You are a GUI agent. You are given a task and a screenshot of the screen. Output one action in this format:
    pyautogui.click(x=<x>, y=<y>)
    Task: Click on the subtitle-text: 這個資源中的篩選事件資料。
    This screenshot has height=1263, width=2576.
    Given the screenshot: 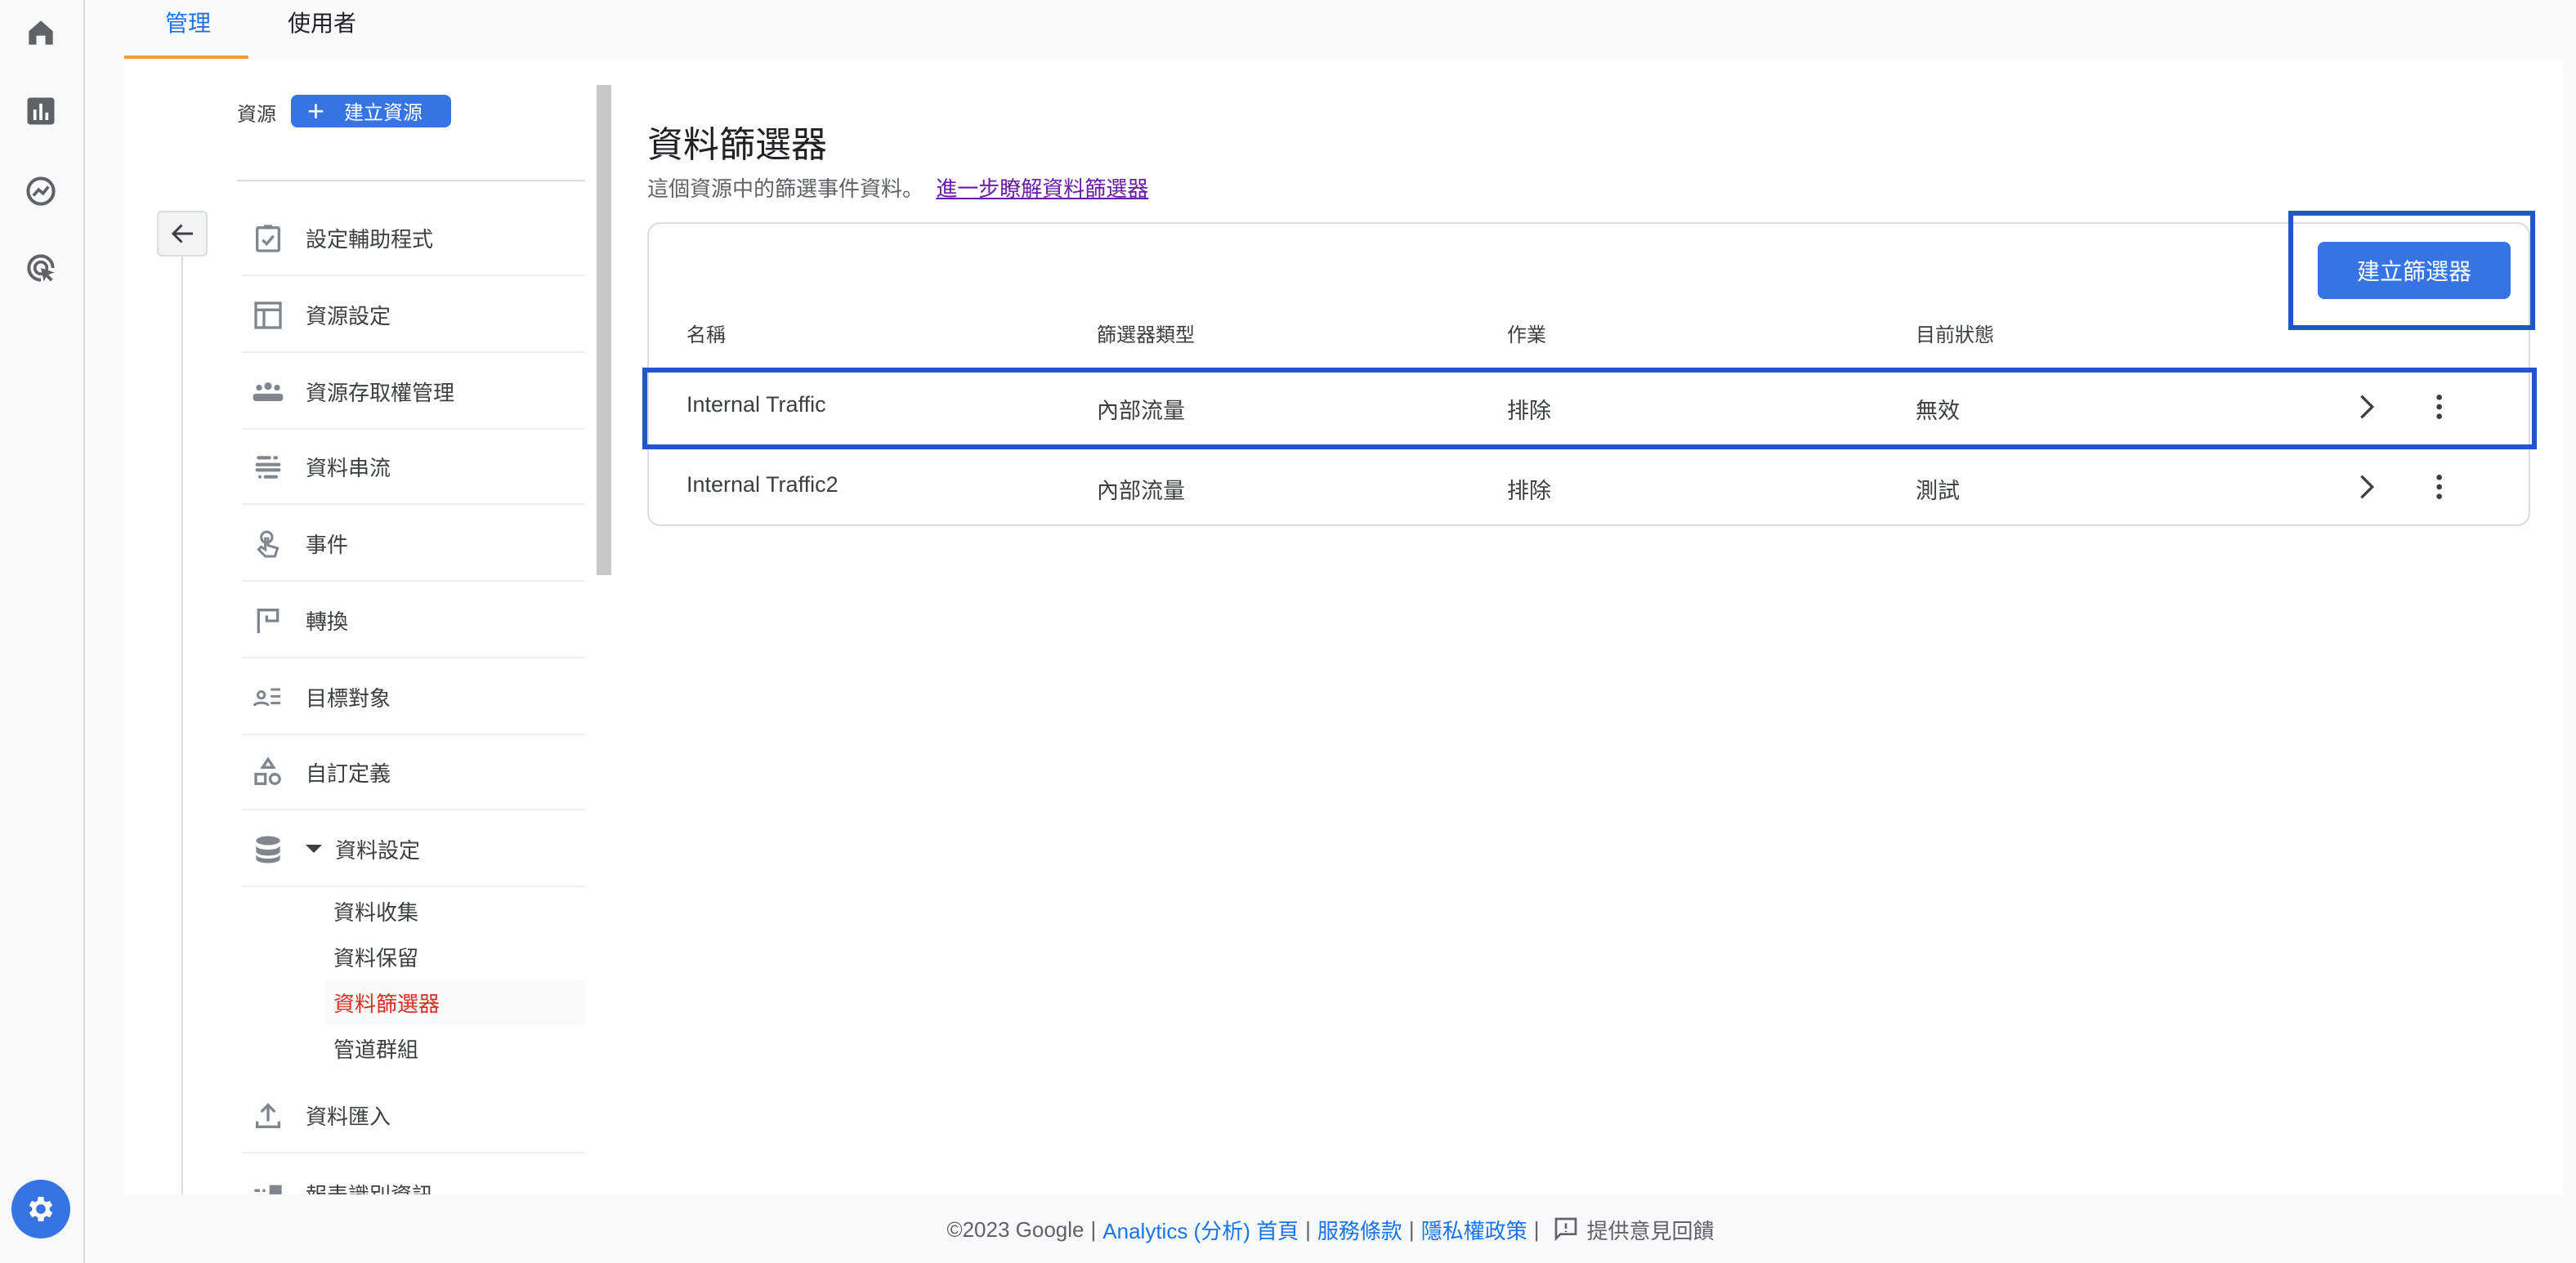 What is the action you would take?
    pyautogui.click(x=785, y=188)
    